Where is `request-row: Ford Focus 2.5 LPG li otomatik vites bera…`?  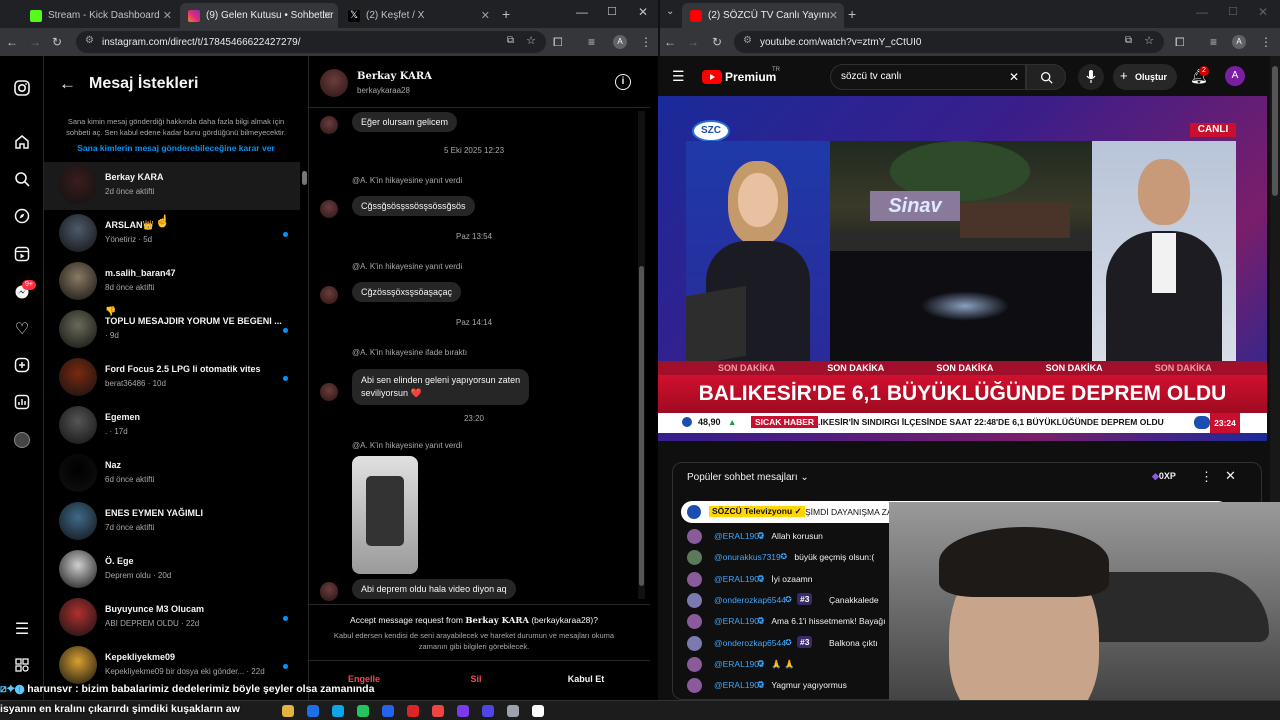 request-row: Ford Focus 2.5 LPG li otomatik vites bera… is located at coordinates (172, 378).